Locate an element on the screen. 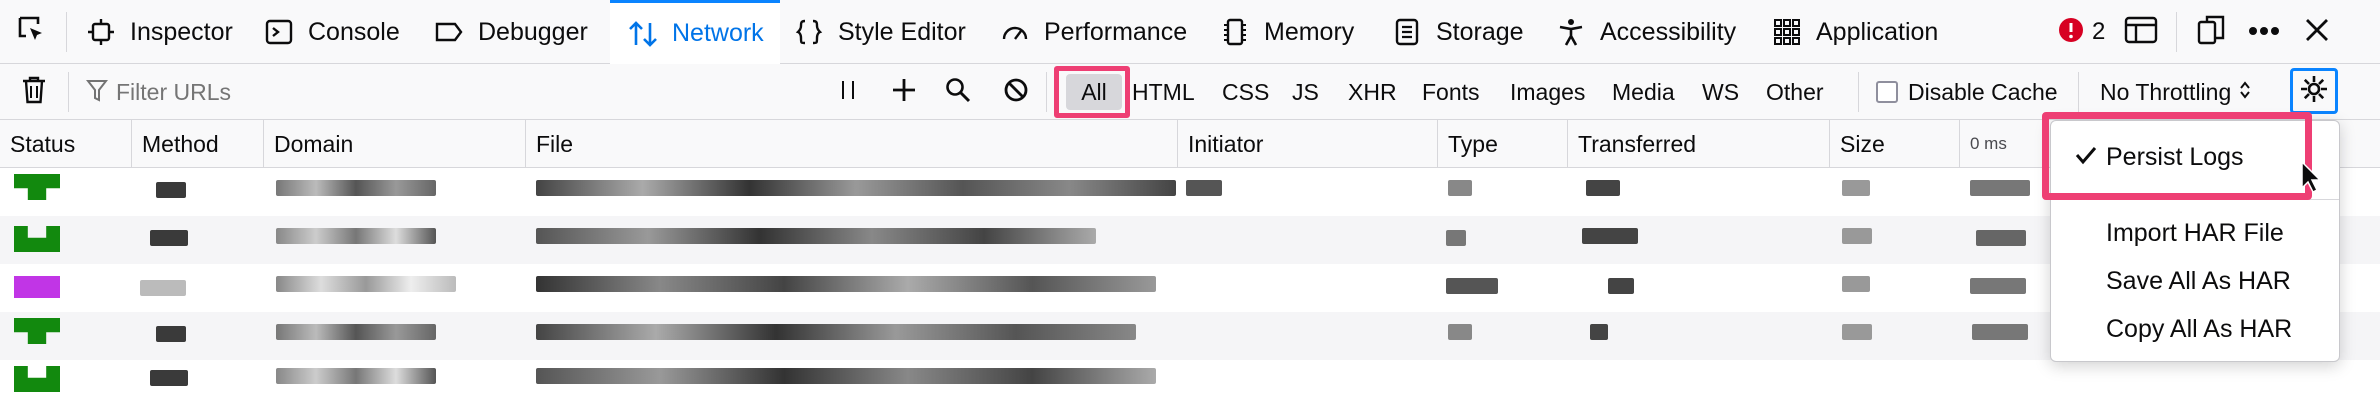 Image resolution: width=2380 pixels, height=408 pixels. initiator-text is located at coordinates (1204, 188).